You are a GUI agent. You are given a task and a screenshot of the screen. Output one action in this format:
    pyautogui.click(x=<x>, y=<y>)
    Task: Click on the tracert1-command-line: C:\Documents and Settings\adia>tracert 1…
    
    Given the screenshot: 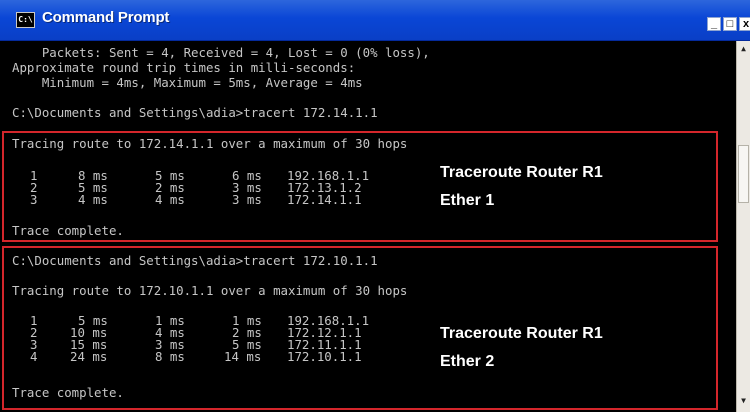 What is the action you would take?
    pyautogui.click(x=195, y=112)
    